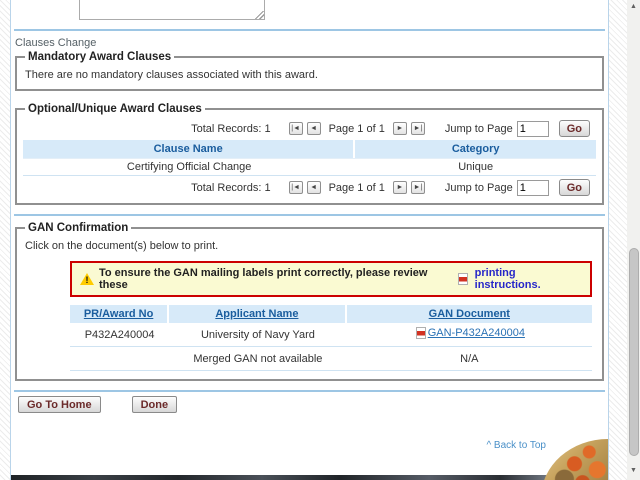 The width and height of the screenshot is (640, 480). I want to click on column-header-gan-document: GAN Document, so click(469, 314).